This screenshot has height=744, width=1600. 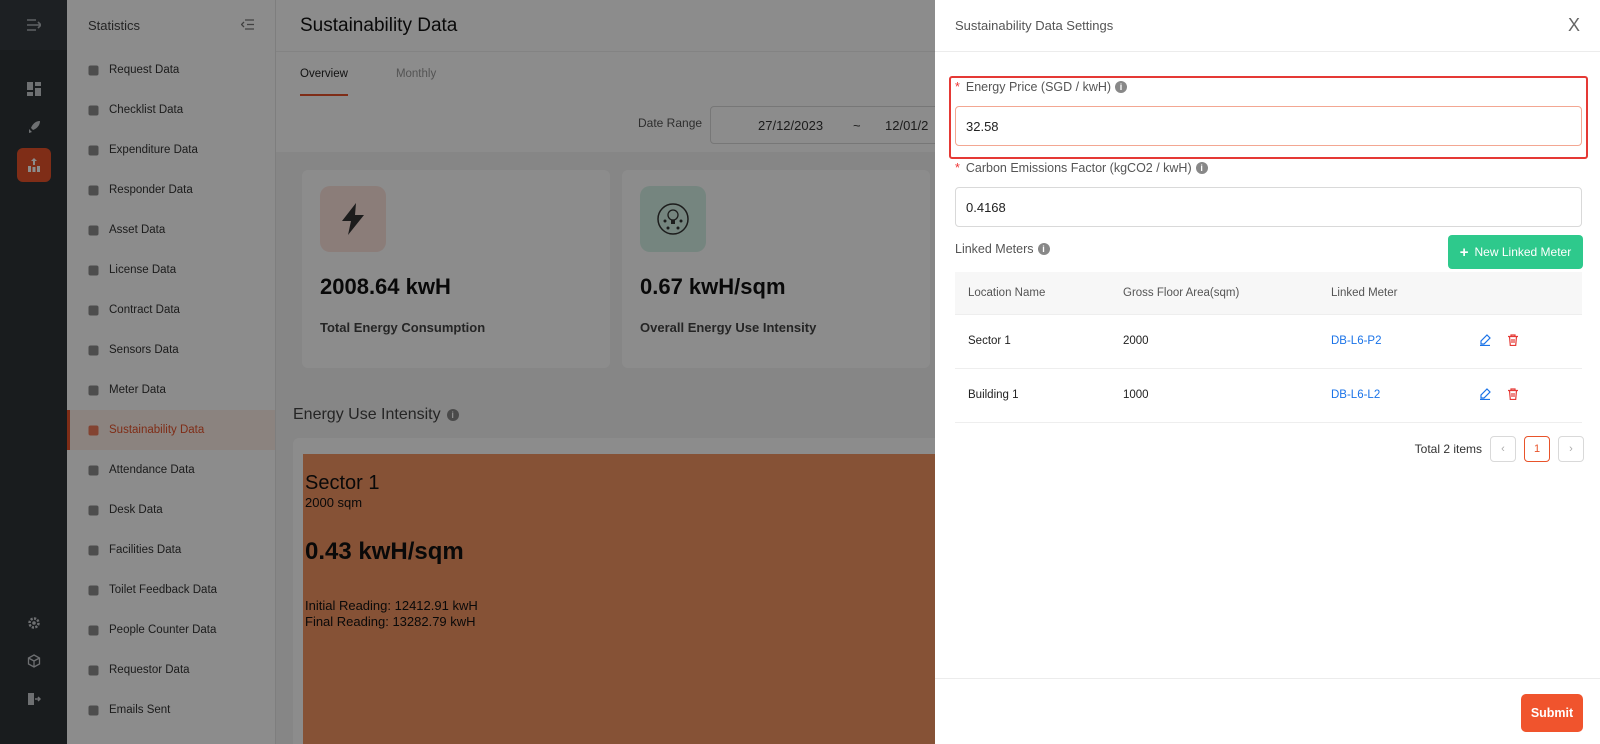 I want to click on table-row: Sector 1 2000 DB-L6-P2, so click(x=1268, y=341).